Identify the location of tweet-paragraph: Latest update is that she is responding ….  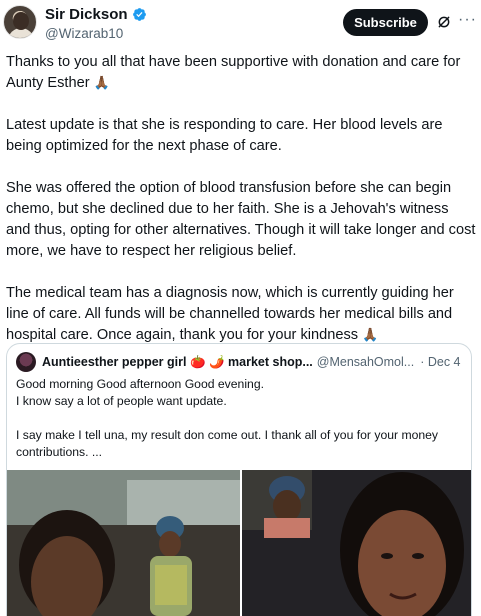
(224, 135).